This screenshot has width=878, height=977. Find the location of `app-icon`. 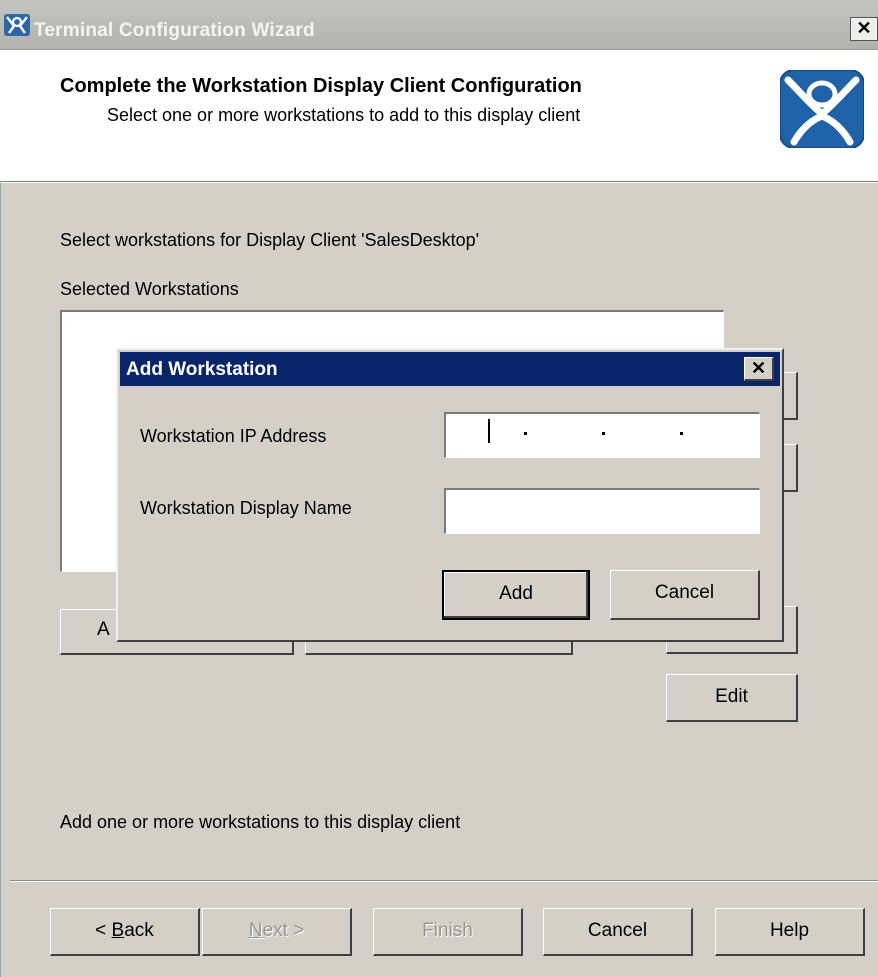

app-icon is located at coordinates (17, 25).